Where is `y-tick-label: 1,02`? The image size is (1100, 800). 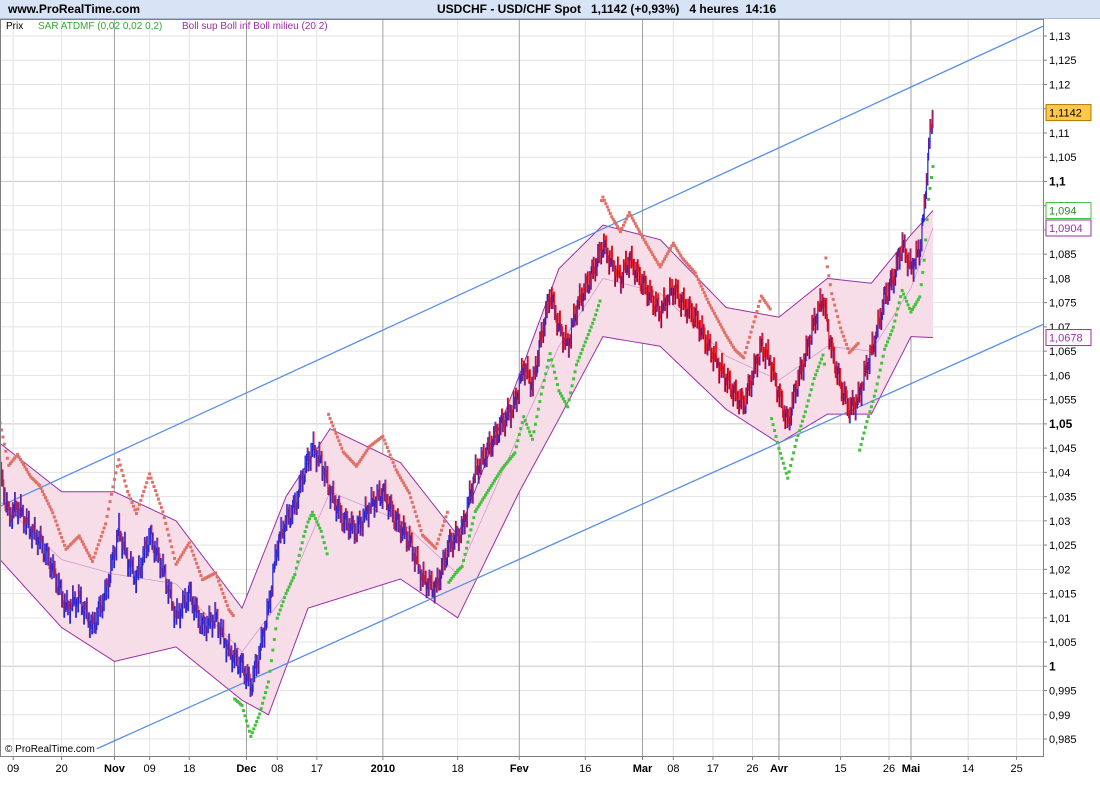 y-tick-label: 1,02 is located at coordinates (1059, 570).